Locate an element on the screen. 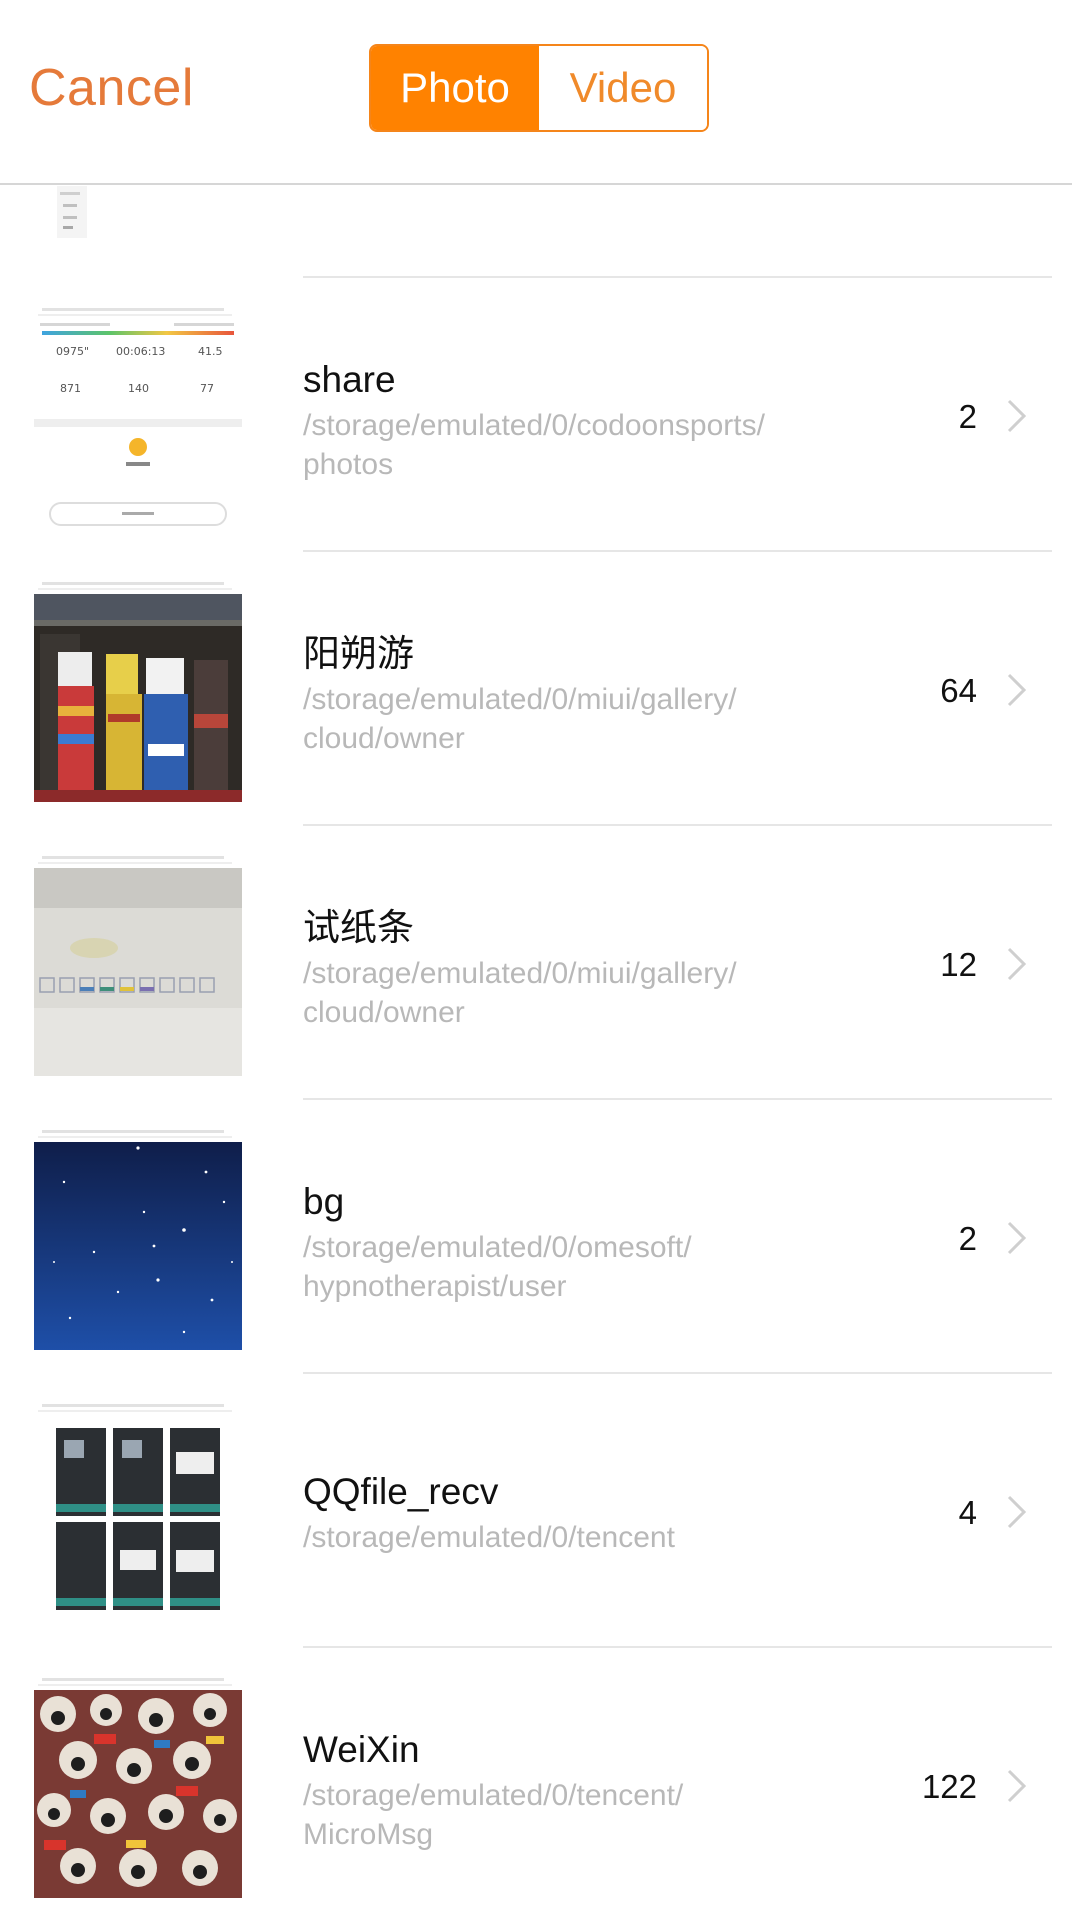 Image resolution: width=1072 pixels, height=1922 pixels. partial-thumbnail-image is located at coordinates (70, 210).